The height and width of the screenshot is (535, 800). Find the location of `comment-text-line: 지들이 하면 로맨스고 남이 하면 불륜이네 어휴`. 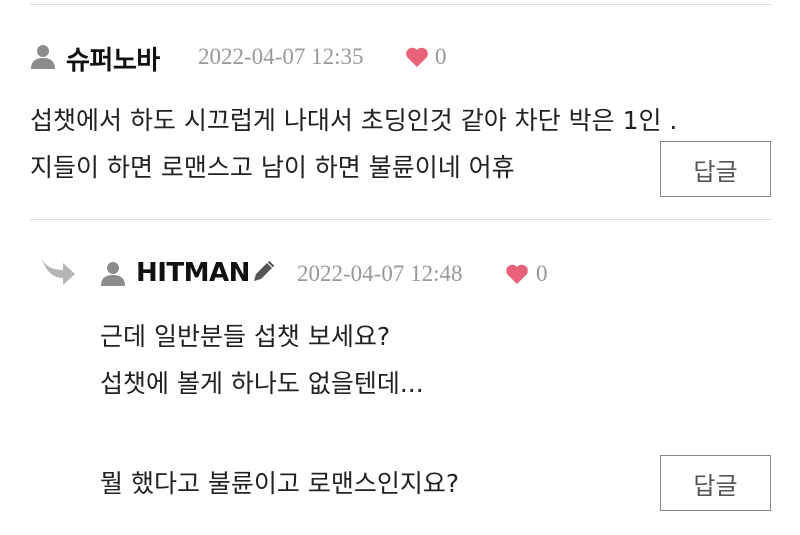

comment-text-line: 지들이 하면 로맨스고 남이 하면 불륜이네 어휴 is located at coordinates (272, 167).